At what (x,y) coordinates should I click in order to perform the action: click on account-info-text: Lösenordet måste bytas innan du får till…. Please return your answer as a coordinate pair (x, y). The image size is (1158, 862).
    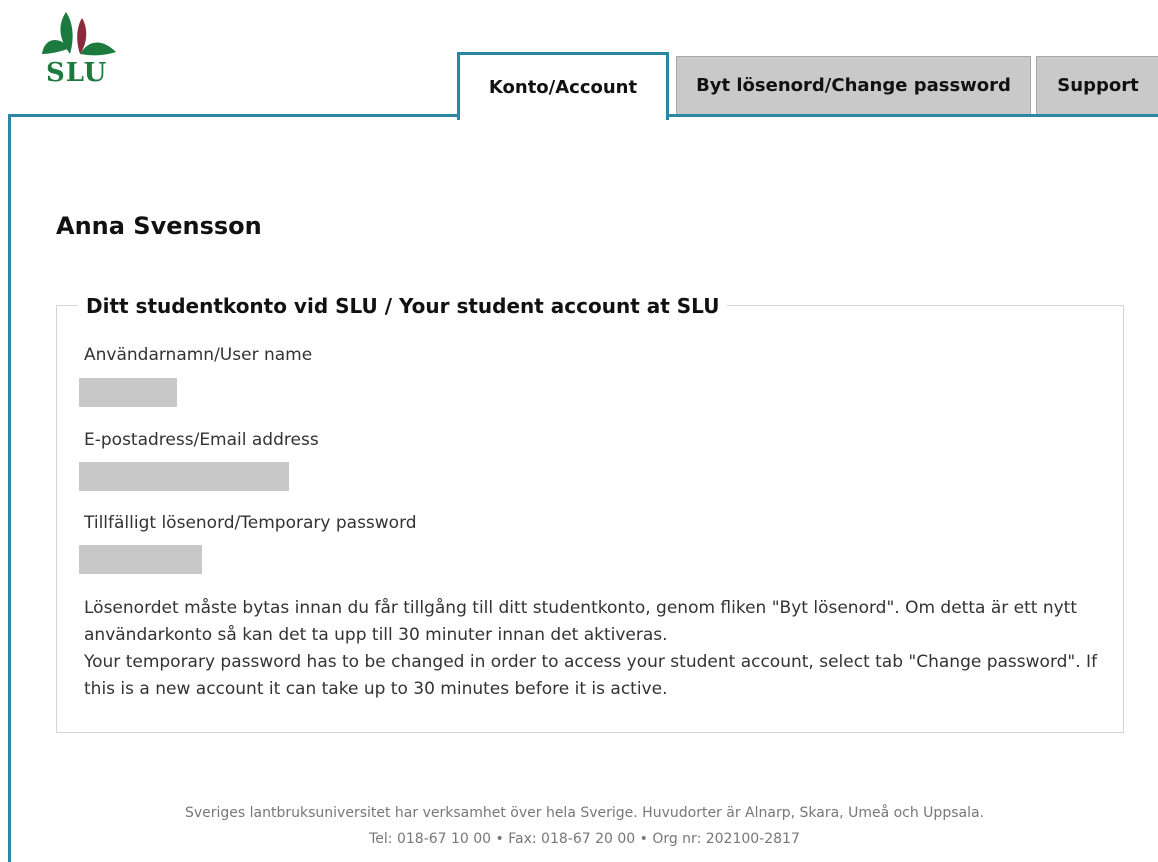
    Looking at the image, I should click on (599, 649).